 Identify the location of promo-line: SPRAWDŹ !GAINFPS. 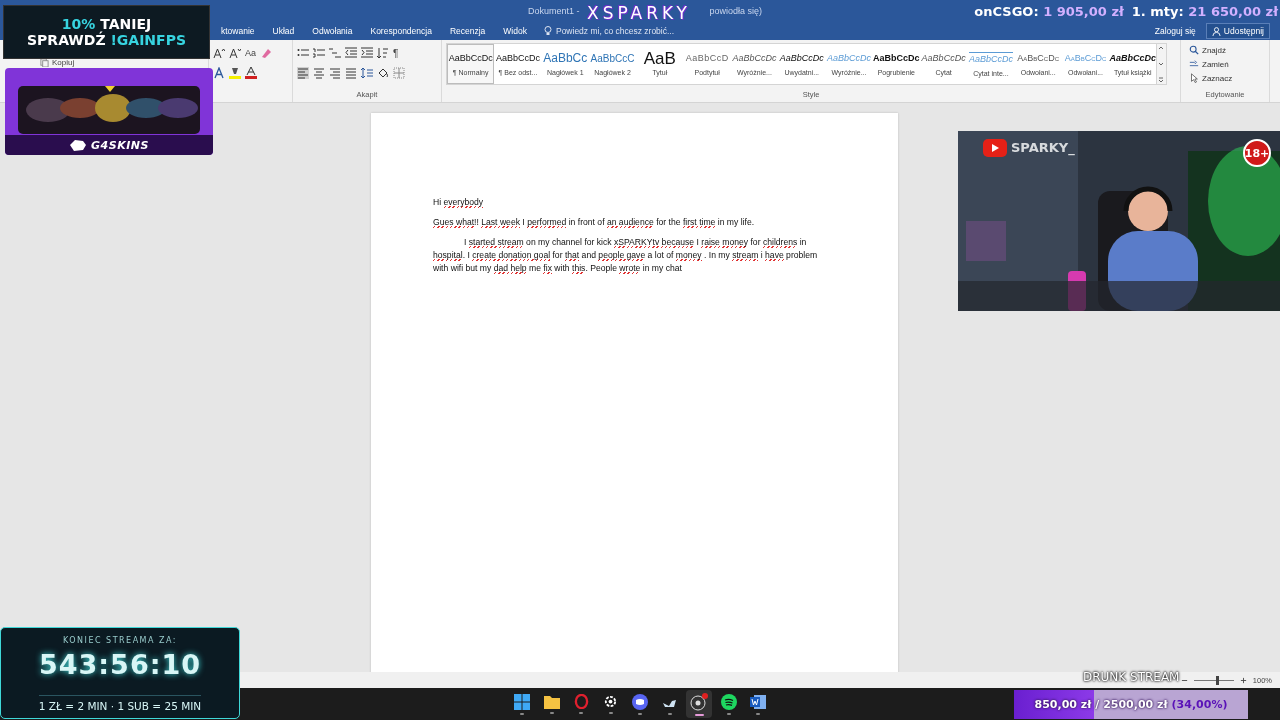
(106, 40).